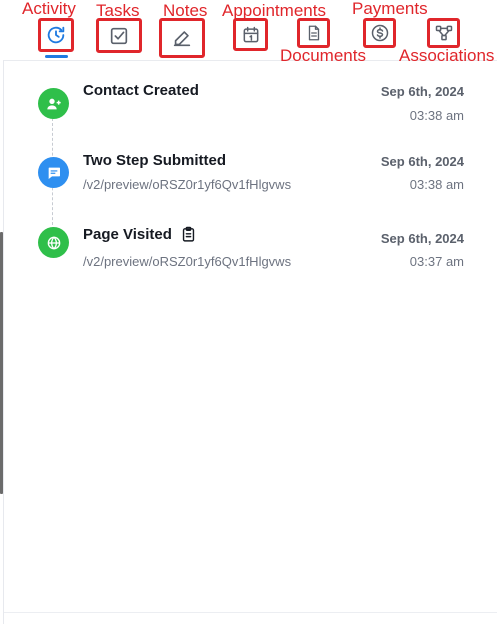 The height and width of the screenshot is (624, 497). Describe the element at coordinates (49, 9) in the screenshot. I see `tab-label-activity: Activity` at that location.